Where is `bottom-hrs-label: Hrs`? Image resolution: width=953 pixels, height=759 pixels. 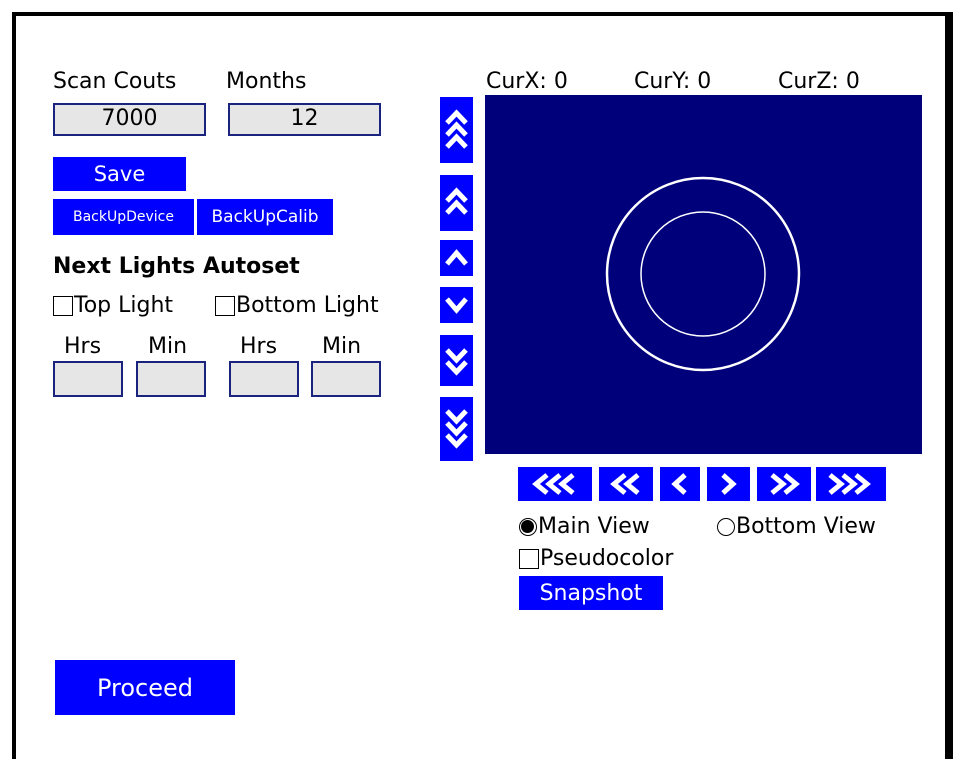
bottom-hrs-label: Hrs is located at coordinates (259, 346).